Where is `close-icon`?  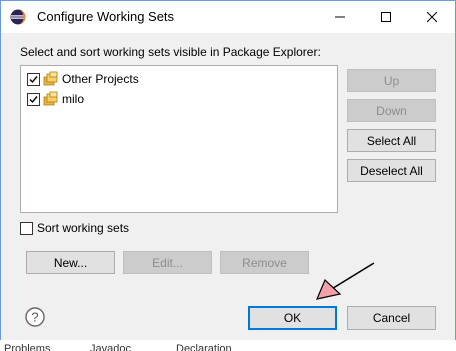
close-icon is located at coordinates (432, 17).